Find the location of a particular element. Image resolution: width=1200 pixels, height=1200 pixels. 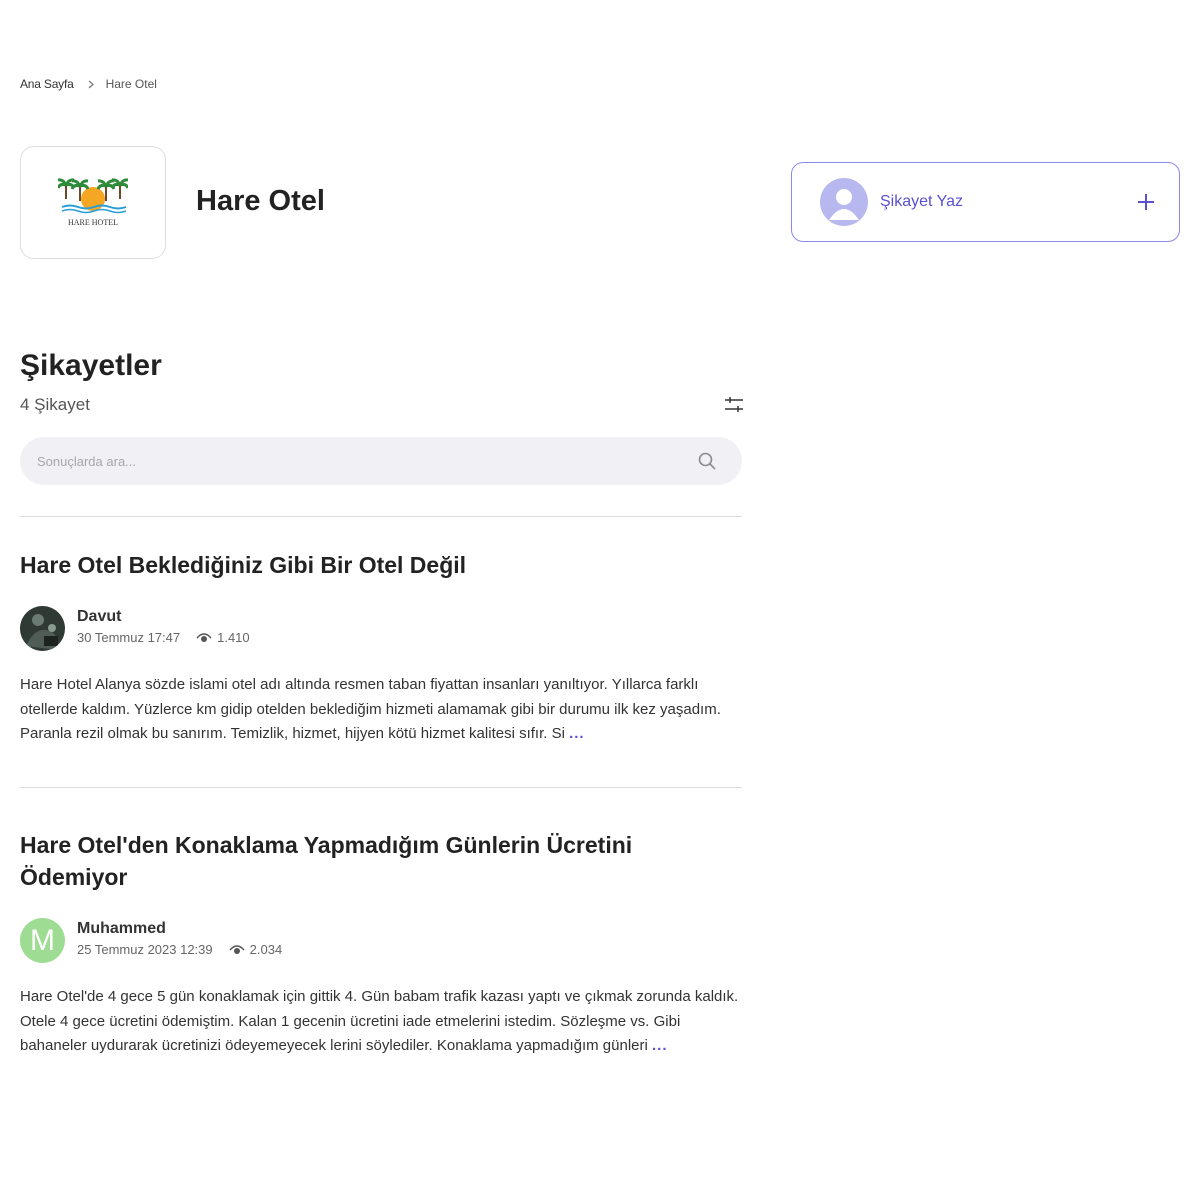

complaint-date: 30 Temmuz 17:47 is located at coordinates (129, 637).